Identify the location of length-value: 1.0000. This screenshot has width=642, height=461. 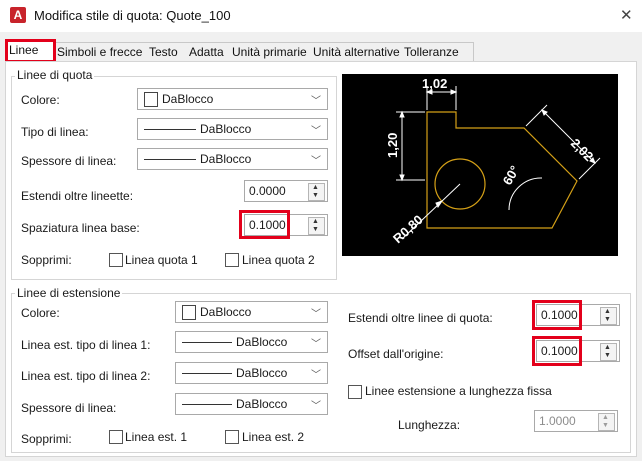
(557, 421).